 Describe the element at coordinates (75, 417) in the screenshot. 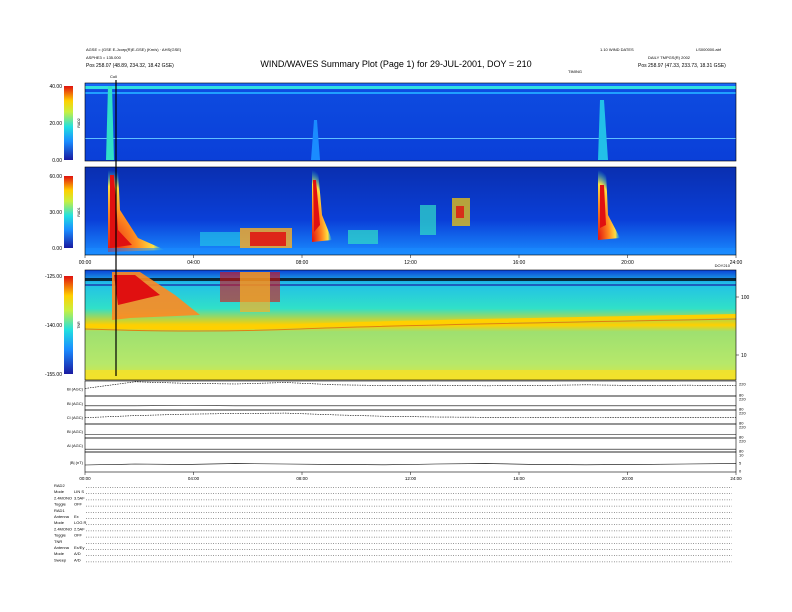

I see `waveform-label: Cl (AGC)` at that location.